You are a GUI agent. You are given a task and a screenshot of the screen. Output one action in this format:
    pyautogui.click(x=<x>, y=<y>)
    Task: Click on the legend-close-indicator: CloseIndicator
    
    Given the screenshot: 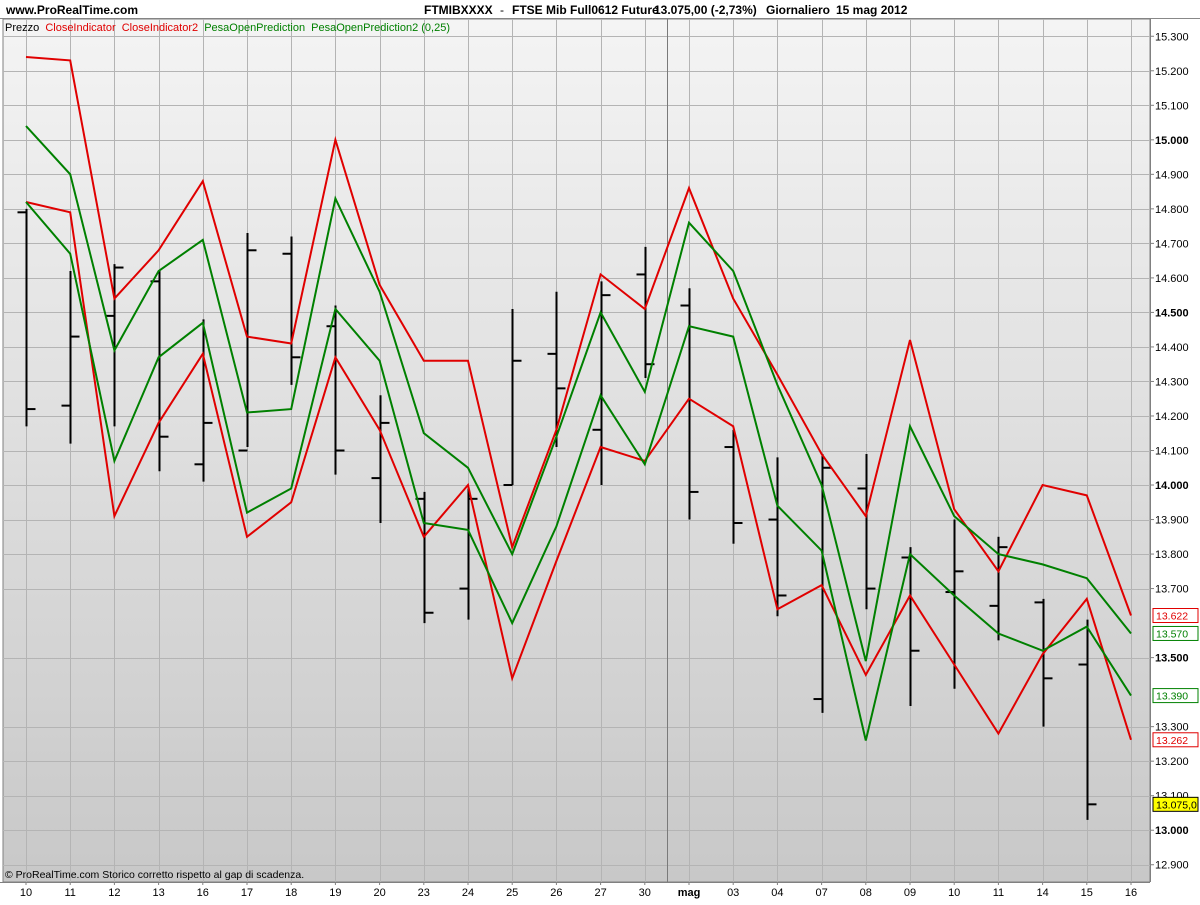 What is the action you would take?
    pyautogui.click(x=80, y=28)
    